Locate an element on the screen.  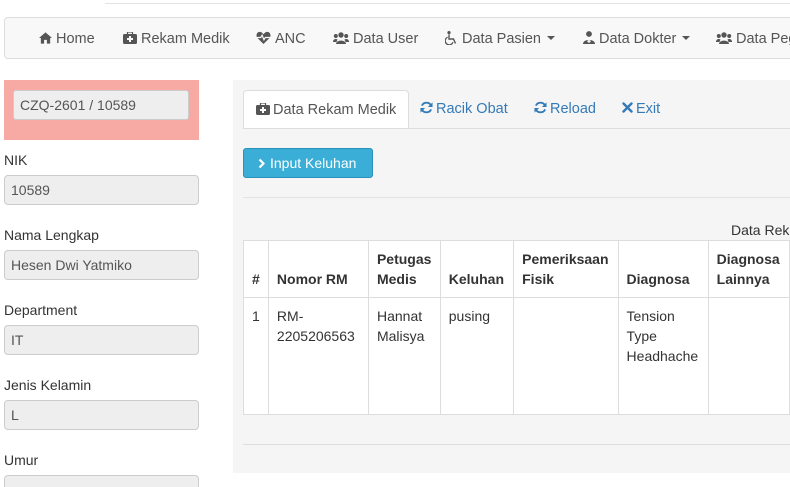
cell-no: 1 is located at coordinates (256, 356).